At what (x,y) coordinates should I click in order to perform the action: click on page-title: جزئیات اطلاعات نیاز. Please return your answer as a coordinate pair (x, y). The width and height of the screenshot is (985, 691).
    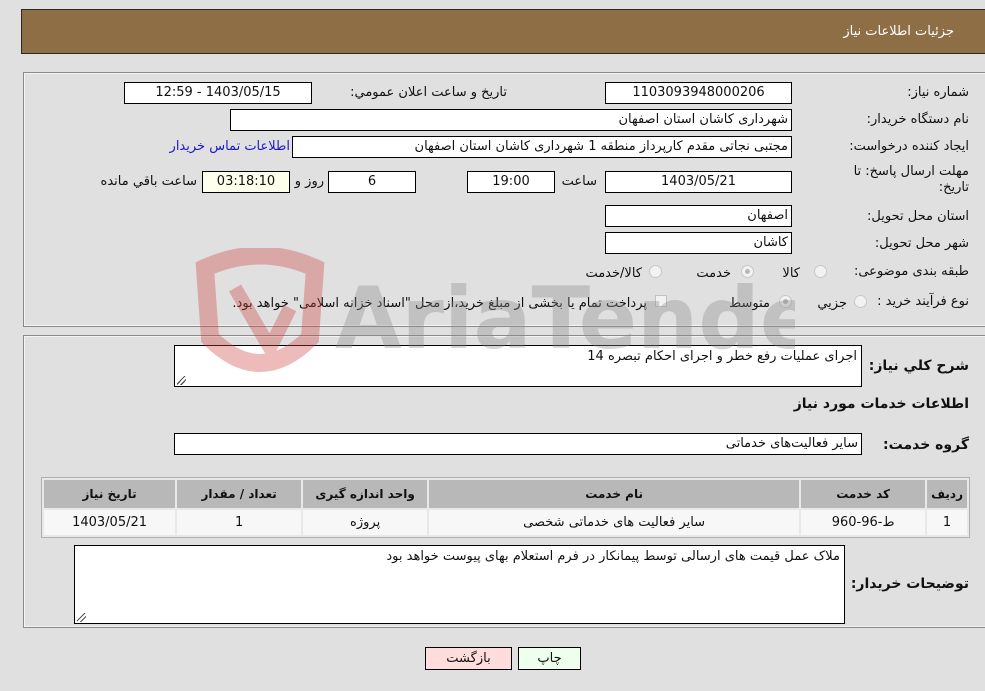
    Looking at the image, I should click on (898, 31).